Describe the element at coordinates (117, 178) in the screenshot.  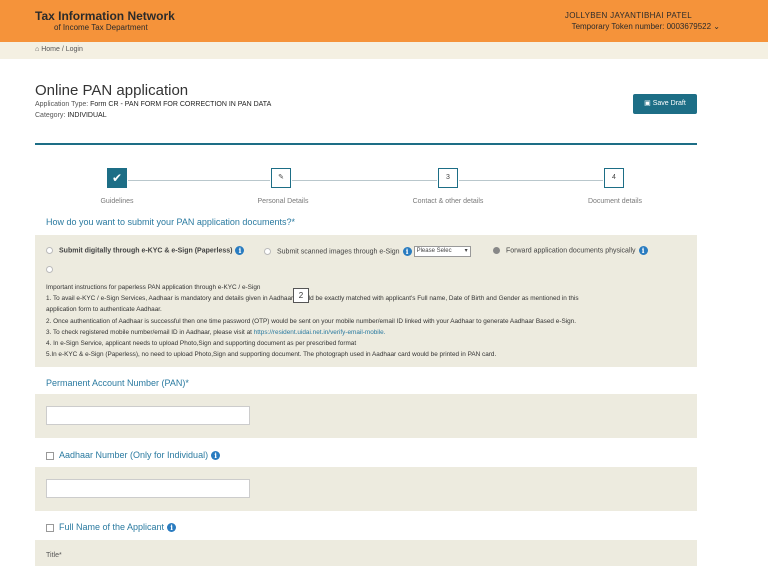
I see `step-guidelines-check-icon: ✔` at that location.